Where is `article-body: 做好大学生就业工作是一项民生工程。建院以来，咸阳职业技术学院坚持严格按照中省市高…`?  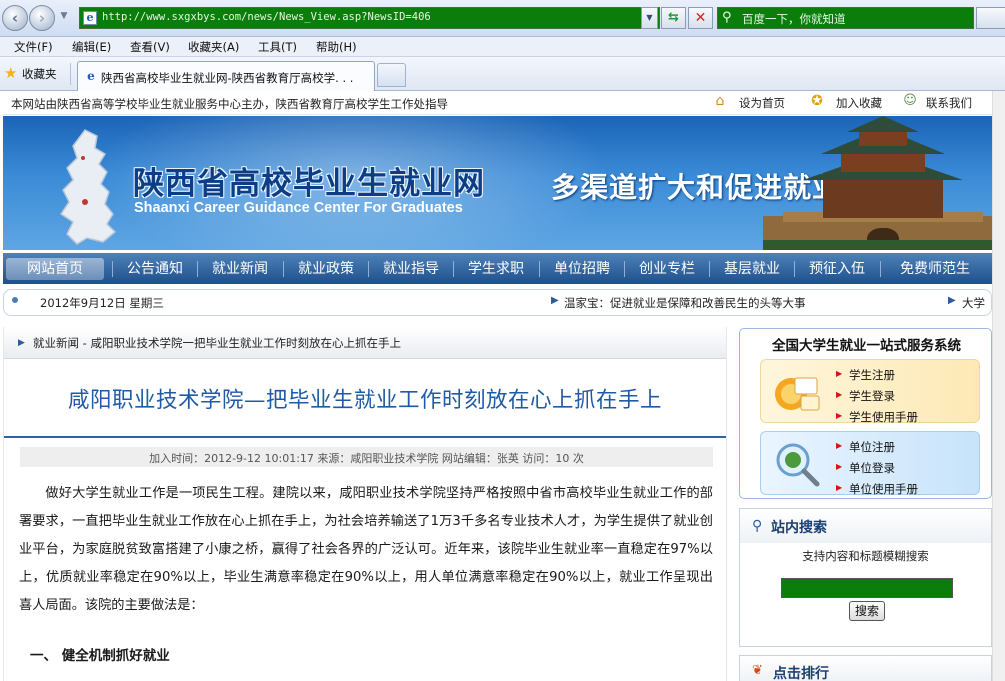 article-body: 做好大学生就业工作是一项民生工程。建院以来，咸阳职业技术学院坚持严格按照中省市高… is located at coordinates (366, 549).